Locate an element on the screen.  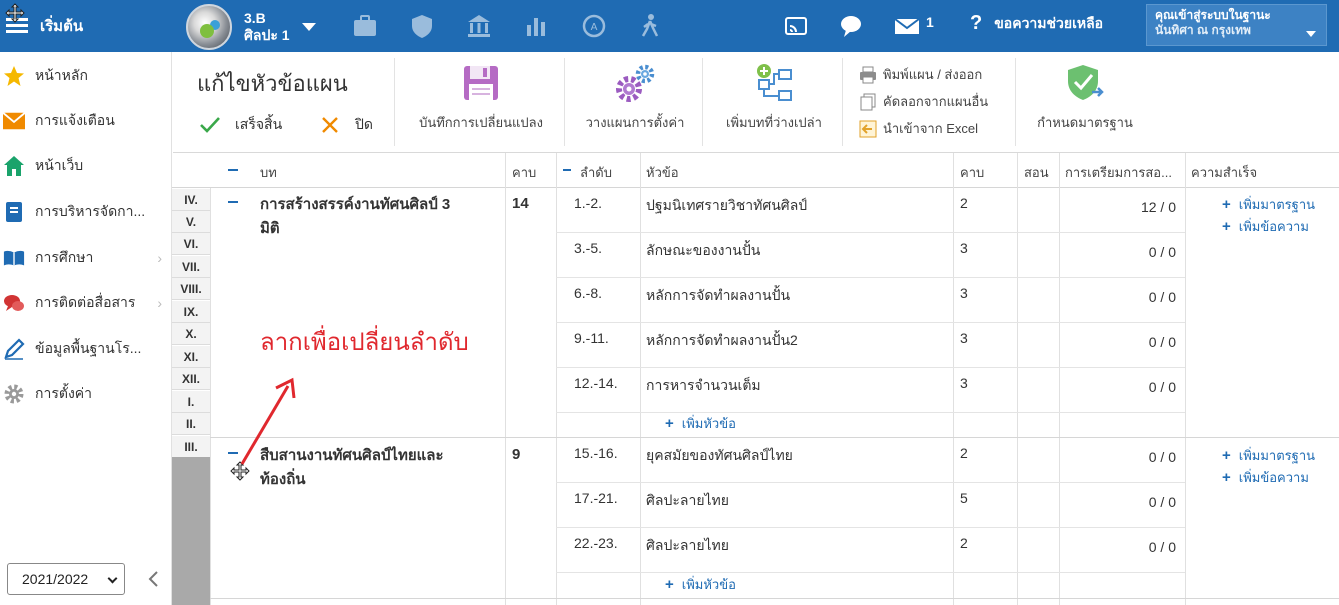
topic-periods: 5 is located at coordinates (964, 498).